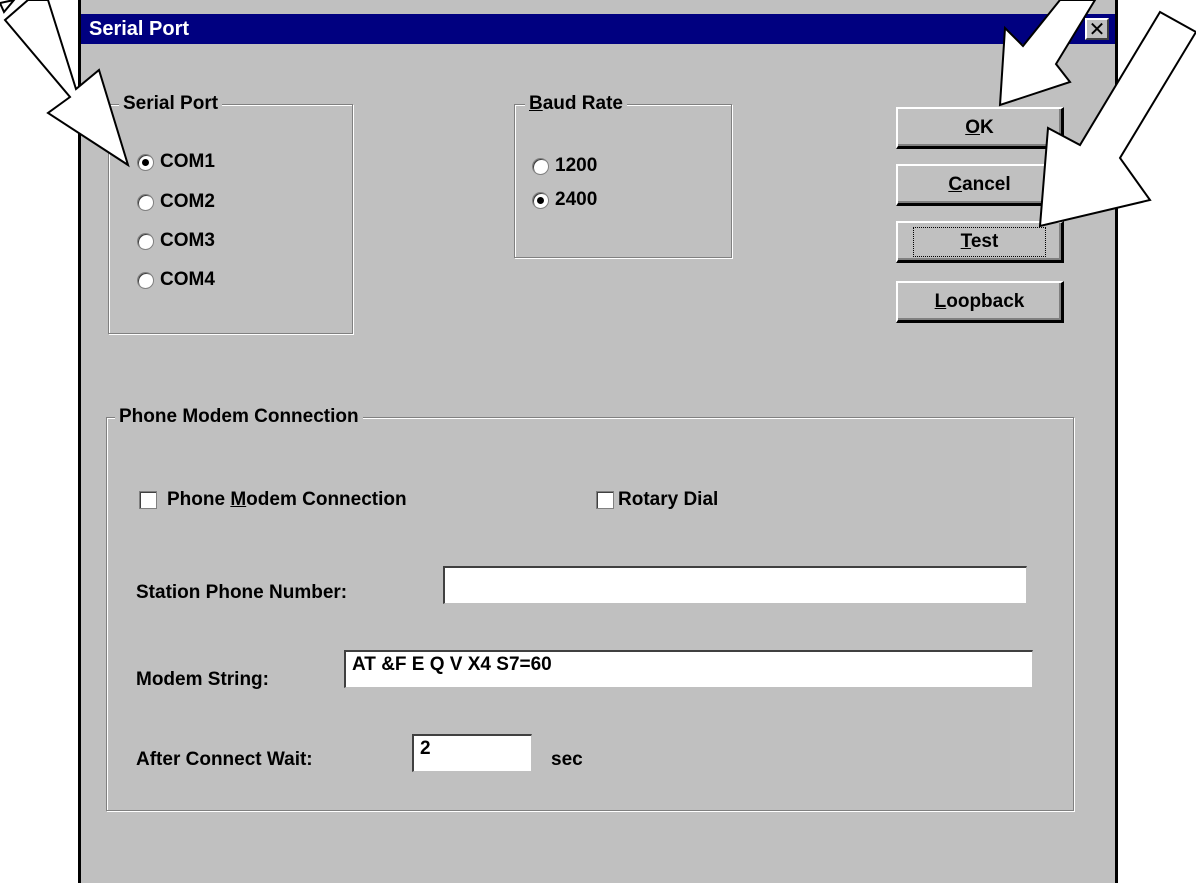 The image size is (1196, 883). I want to click on baud-rate-group-label: Baud Rate, so click(576, 104).